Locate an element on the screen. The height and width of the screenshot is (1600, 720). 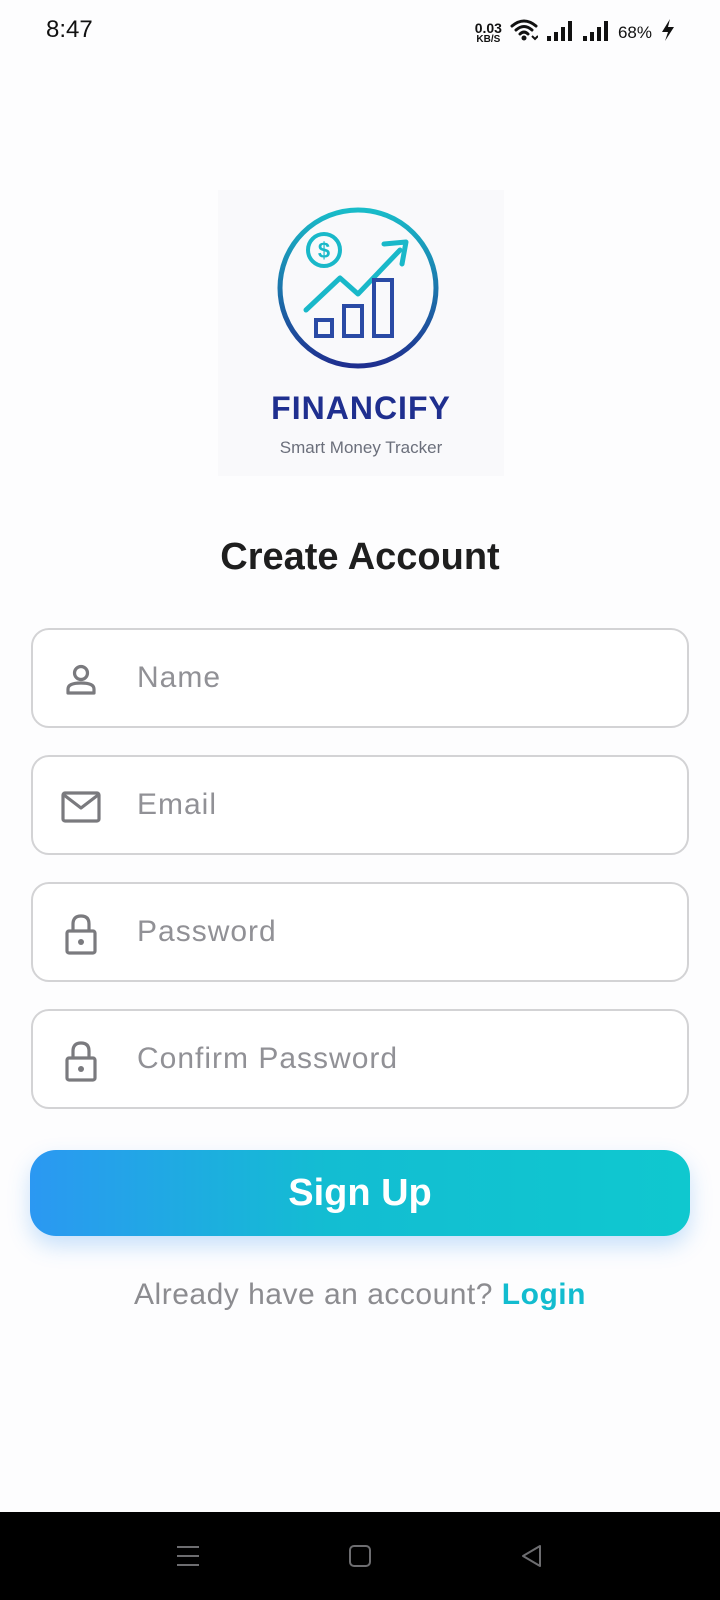
back-icon is located at coordinates (532, 1556).